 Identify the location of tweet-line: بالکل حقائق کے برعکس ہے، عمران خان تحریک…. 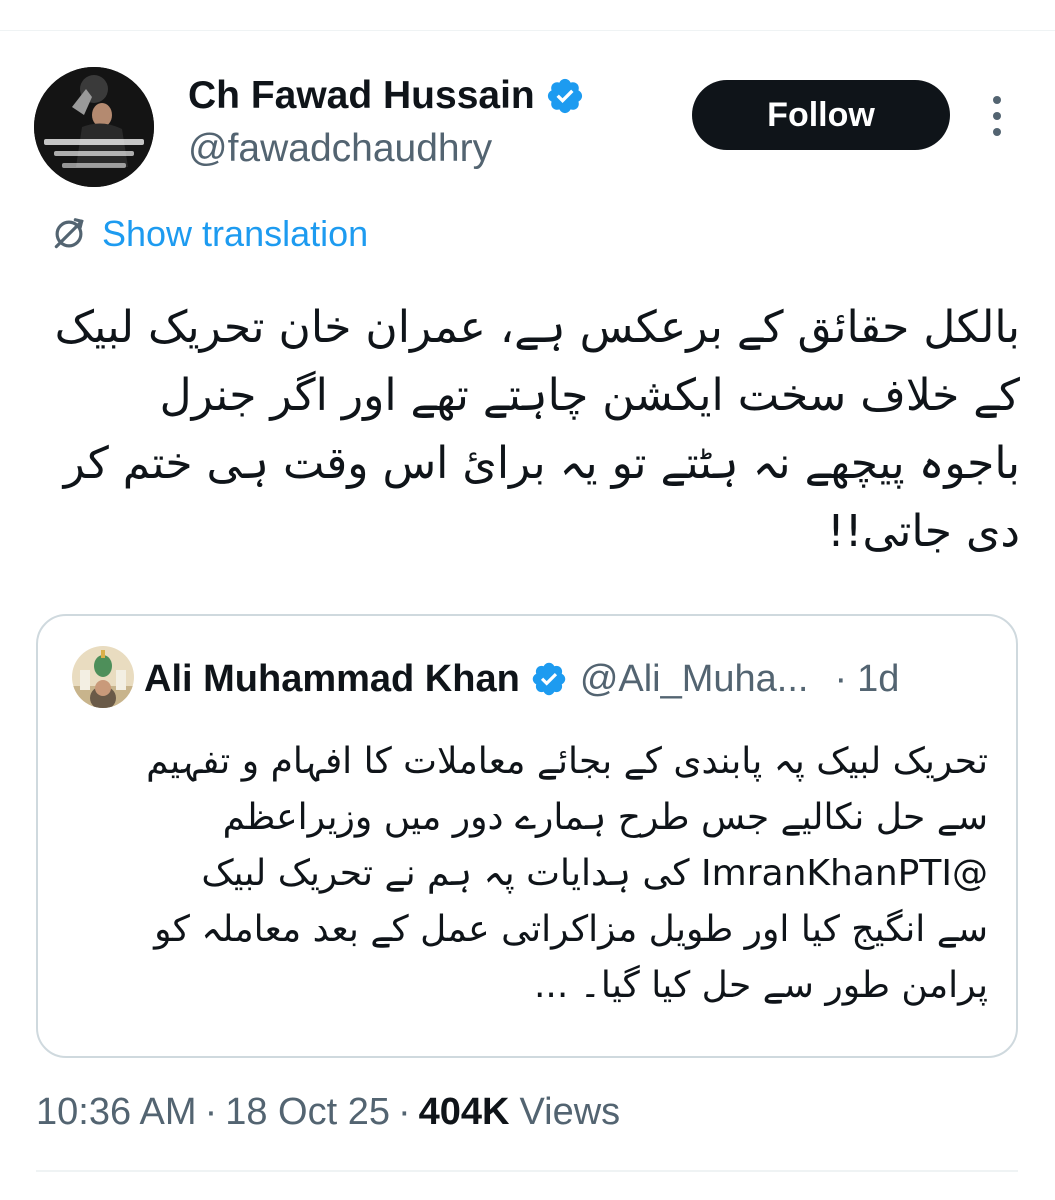
(537, 327).